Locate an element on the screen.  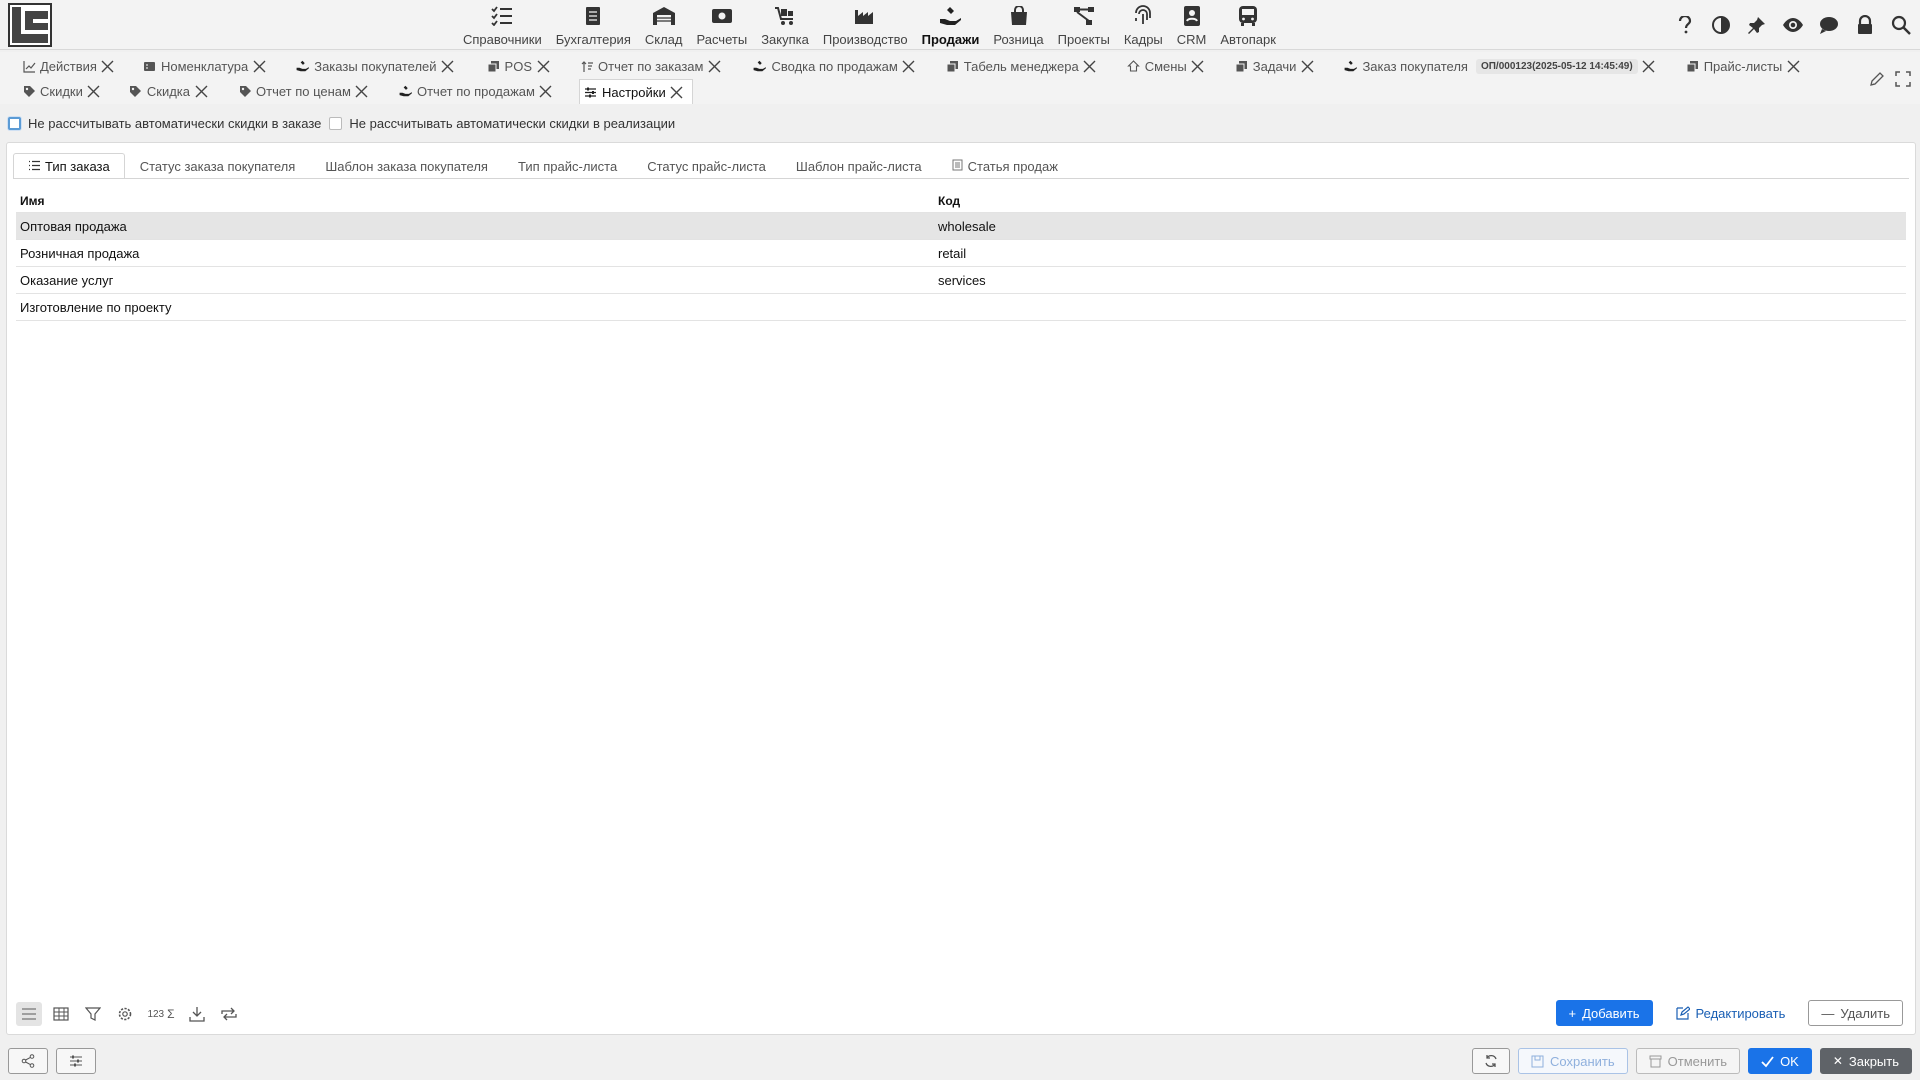
footer-actions: Сохранить Отменить OK ✕ Закрыть is located at coordinates (1692, 1061).